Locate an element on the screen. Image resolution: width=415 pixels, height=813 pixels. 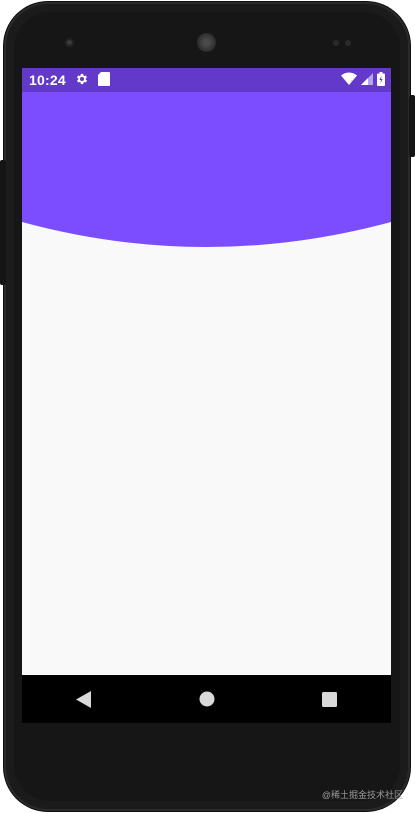
navigation-bar is located at coordinates (206, 699).